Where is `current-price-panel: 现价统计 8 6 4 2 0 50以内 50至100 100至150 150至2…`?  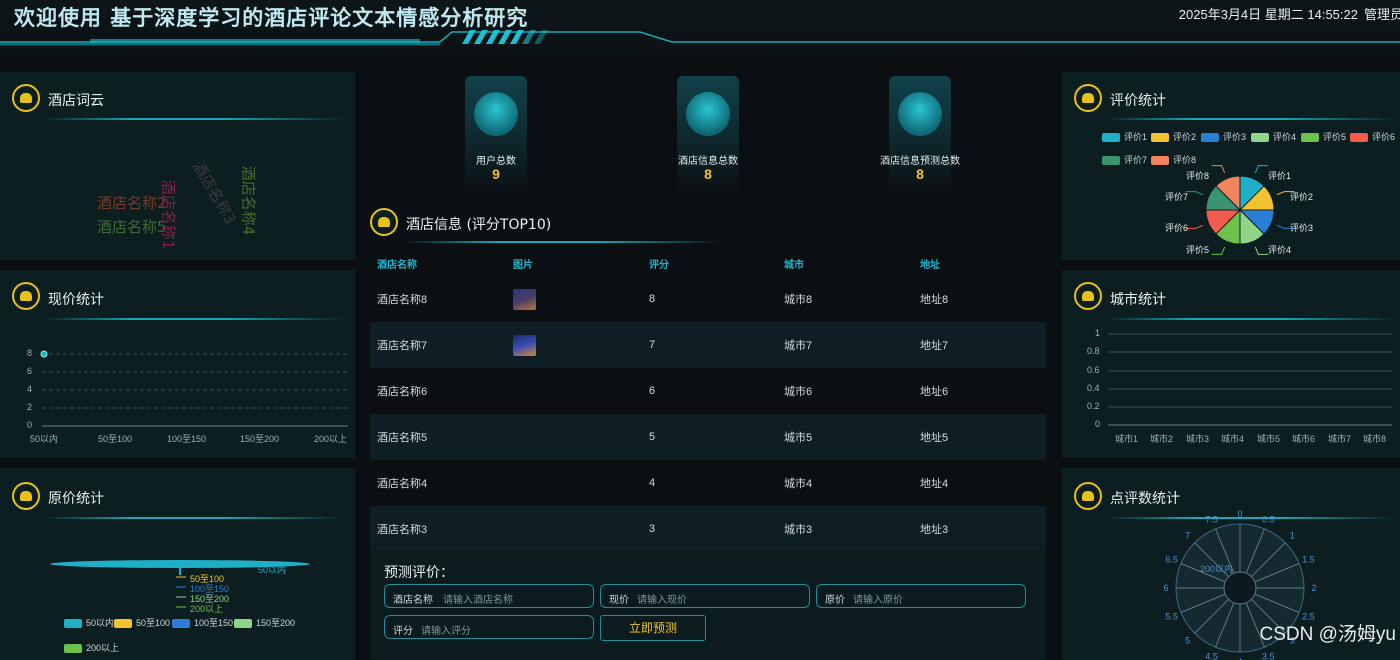
current-price-panel: 现价统计 8 6 4 2 0 50以内 50至100 100至150 150至2… is located at coordinates (177, 364).